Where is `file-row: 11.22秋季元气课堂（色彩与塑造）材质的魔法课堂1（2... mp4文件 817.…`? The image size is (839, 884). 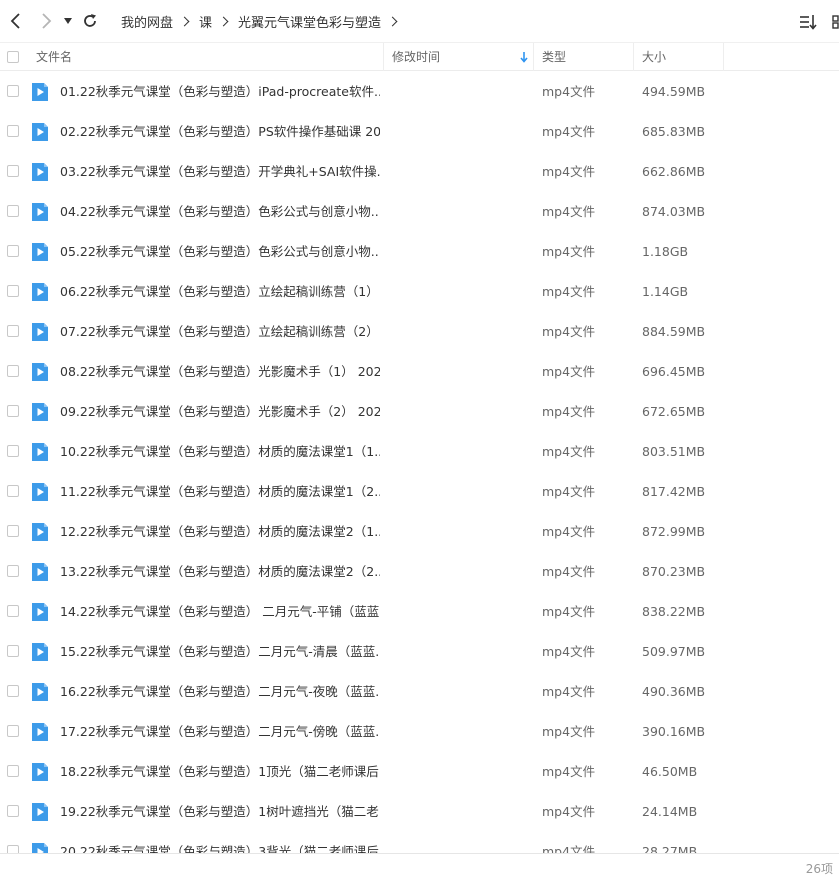
file-row: 11.22秋季元气课堂（色彩与塑造）材质的魔法课堂1（2... mp4文件 817.… is located at coordinates (419, 492).